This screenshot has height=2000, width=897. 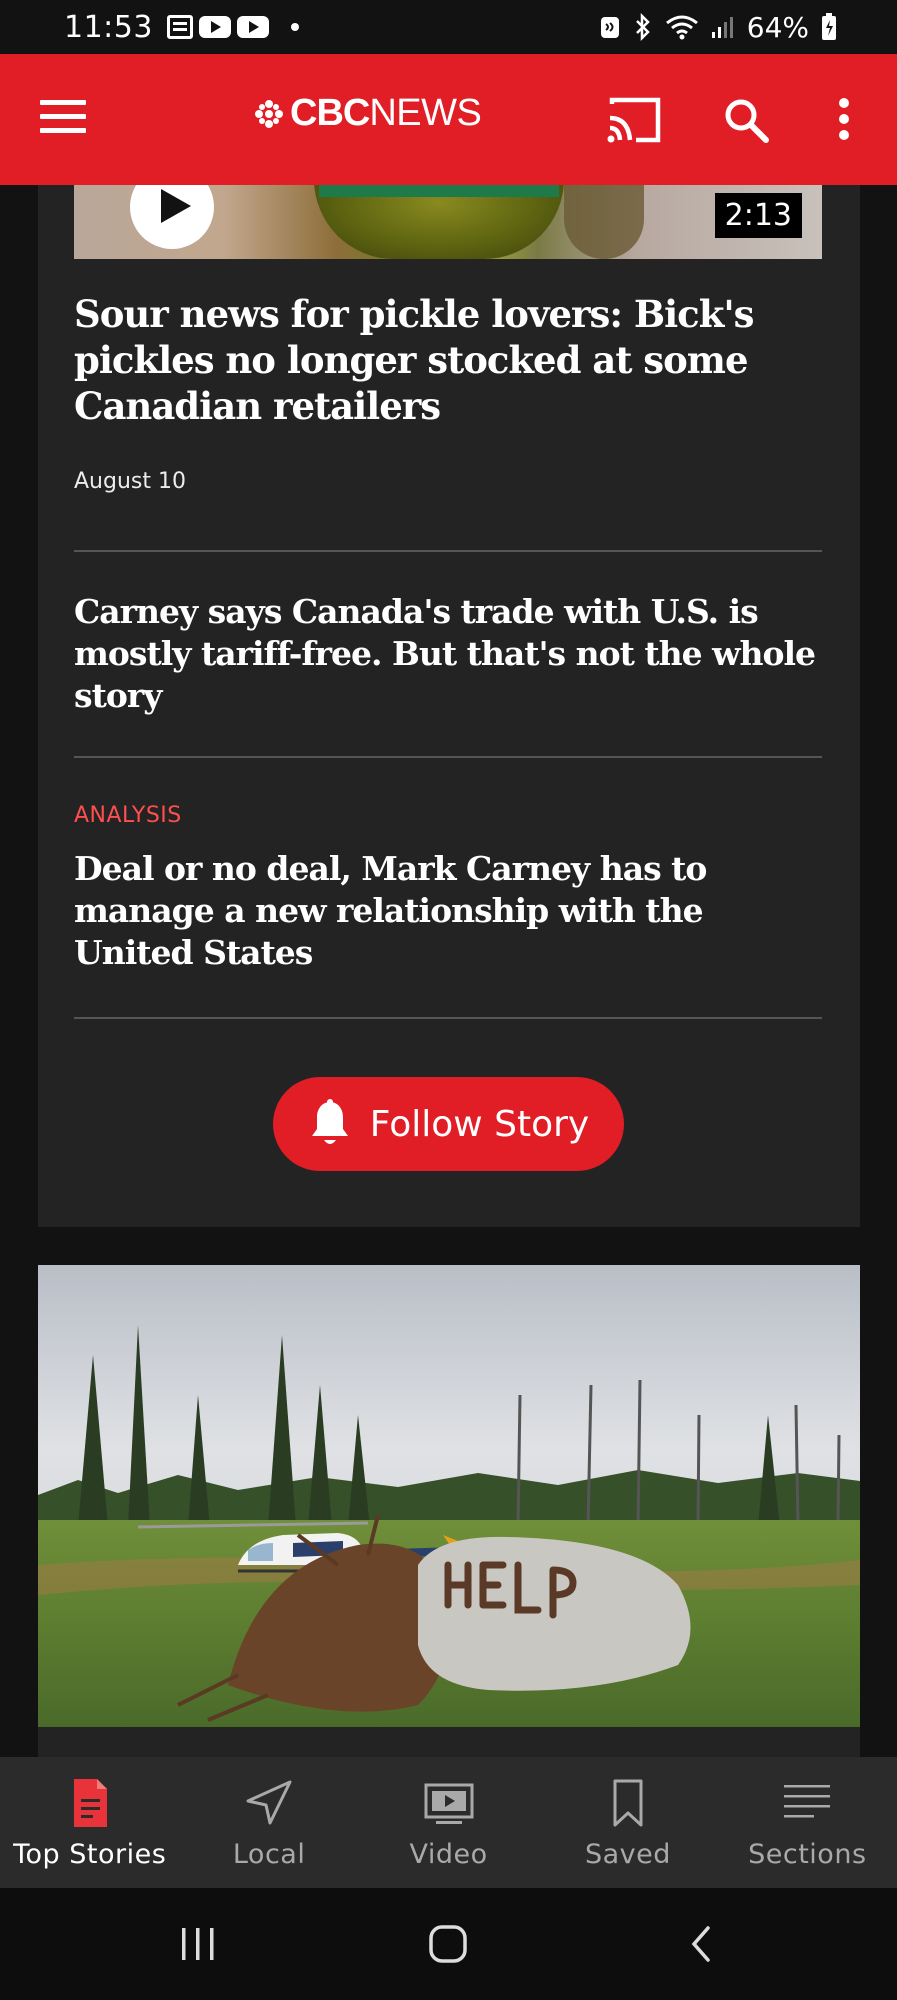 What do you see at coordinates (329, 1121) in the screenshot?
I see `bell-icon` at bounding box center [329, 1121].